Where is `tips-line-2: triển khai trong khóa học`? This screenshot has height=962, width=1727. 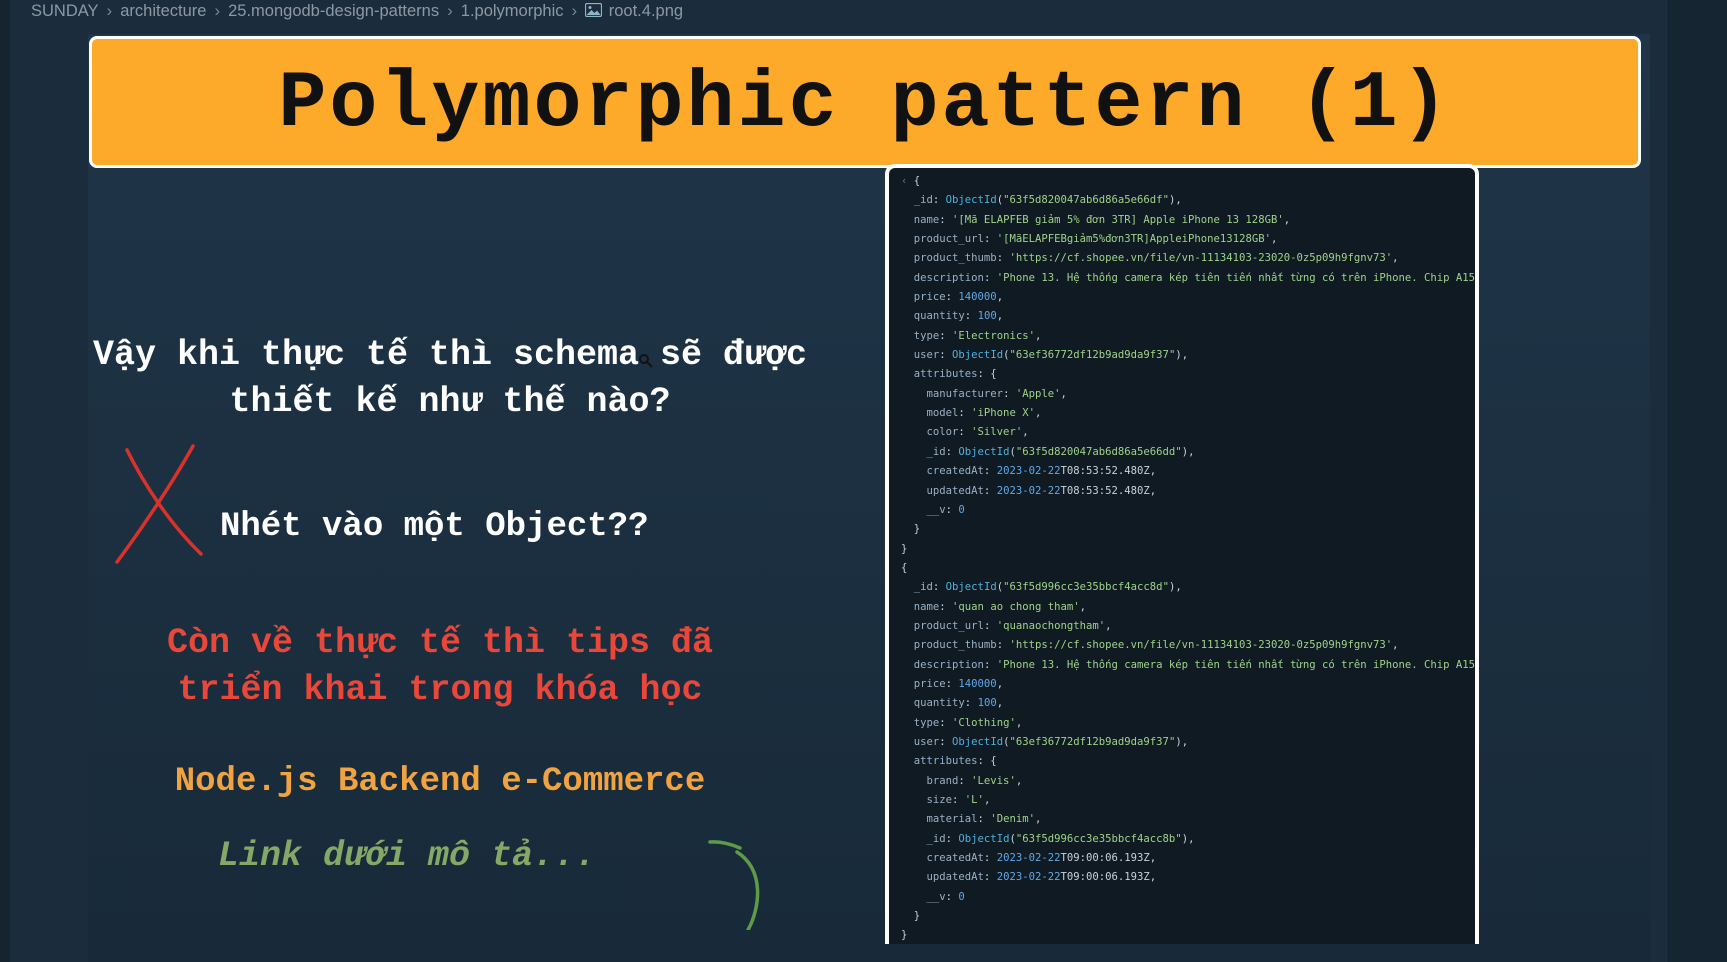 tips-line-2: triển khai trong khóa học is located at coordinates (440, 690).